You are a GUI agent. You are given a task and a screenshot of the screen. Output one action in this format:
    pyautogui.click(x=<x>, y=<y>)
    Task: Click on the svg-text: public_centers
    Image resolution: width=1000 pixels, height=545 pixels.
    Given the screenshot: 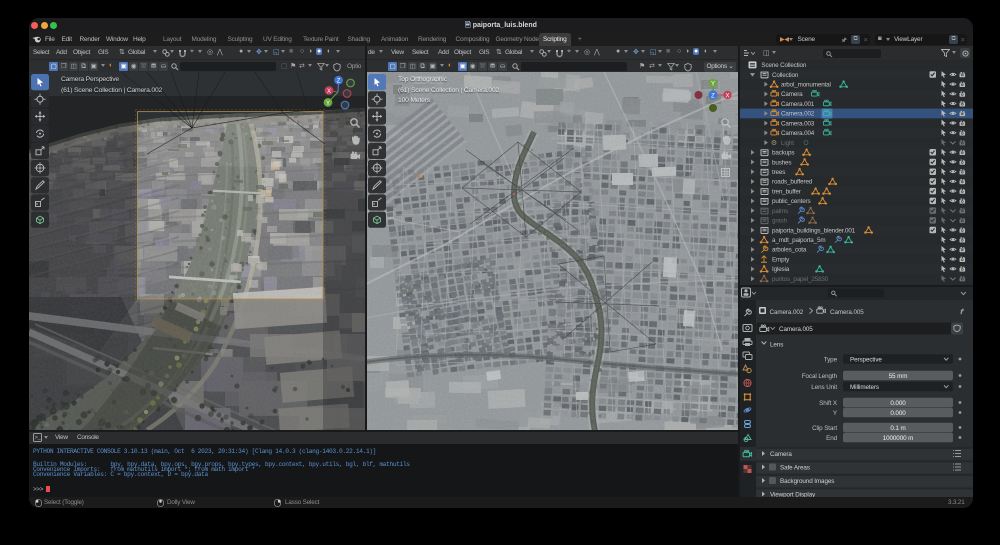 What is the action you would take?
    pyautogui.click(x=791, y=201)
    